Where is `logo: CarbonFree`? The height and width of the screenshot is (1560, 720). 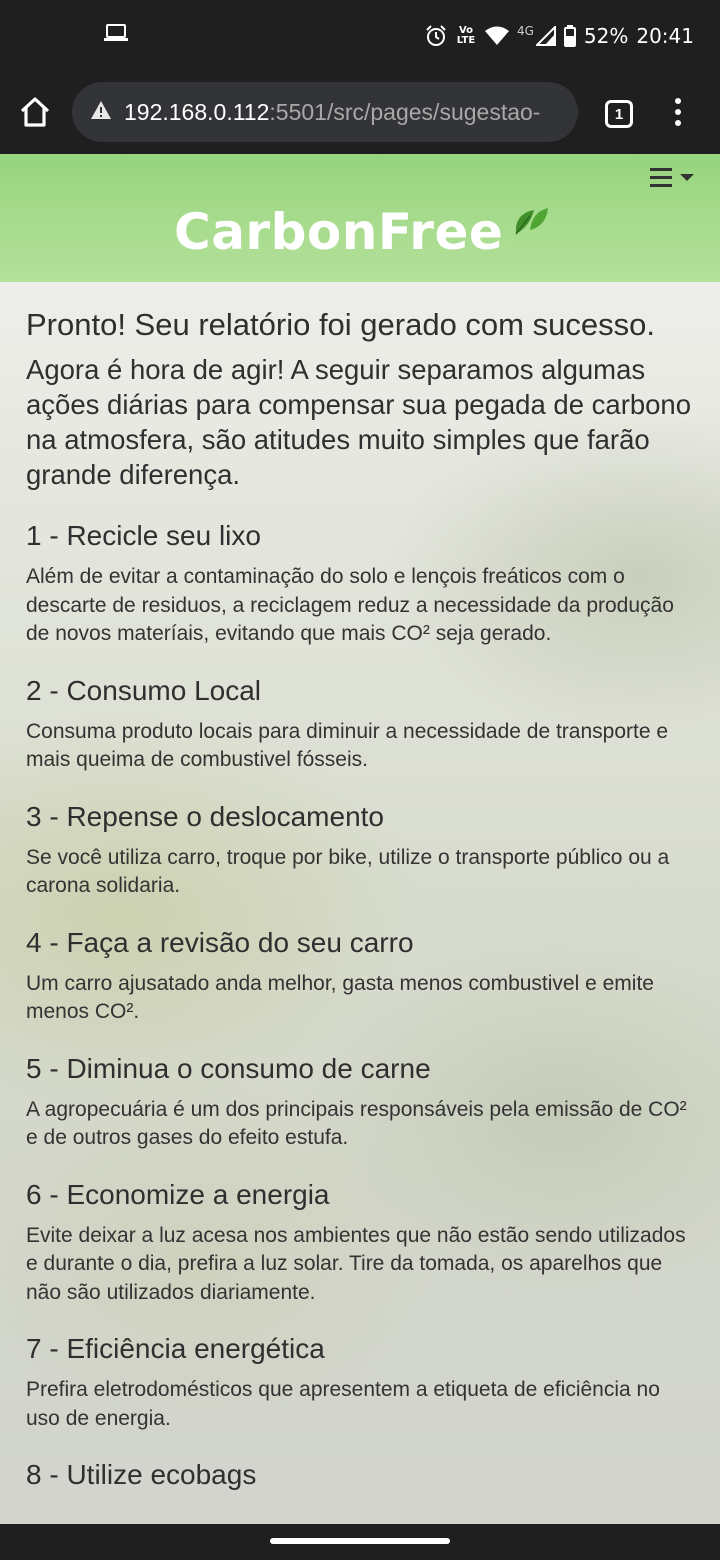
logo: CarbonFree is located at coordinates (338, 232).